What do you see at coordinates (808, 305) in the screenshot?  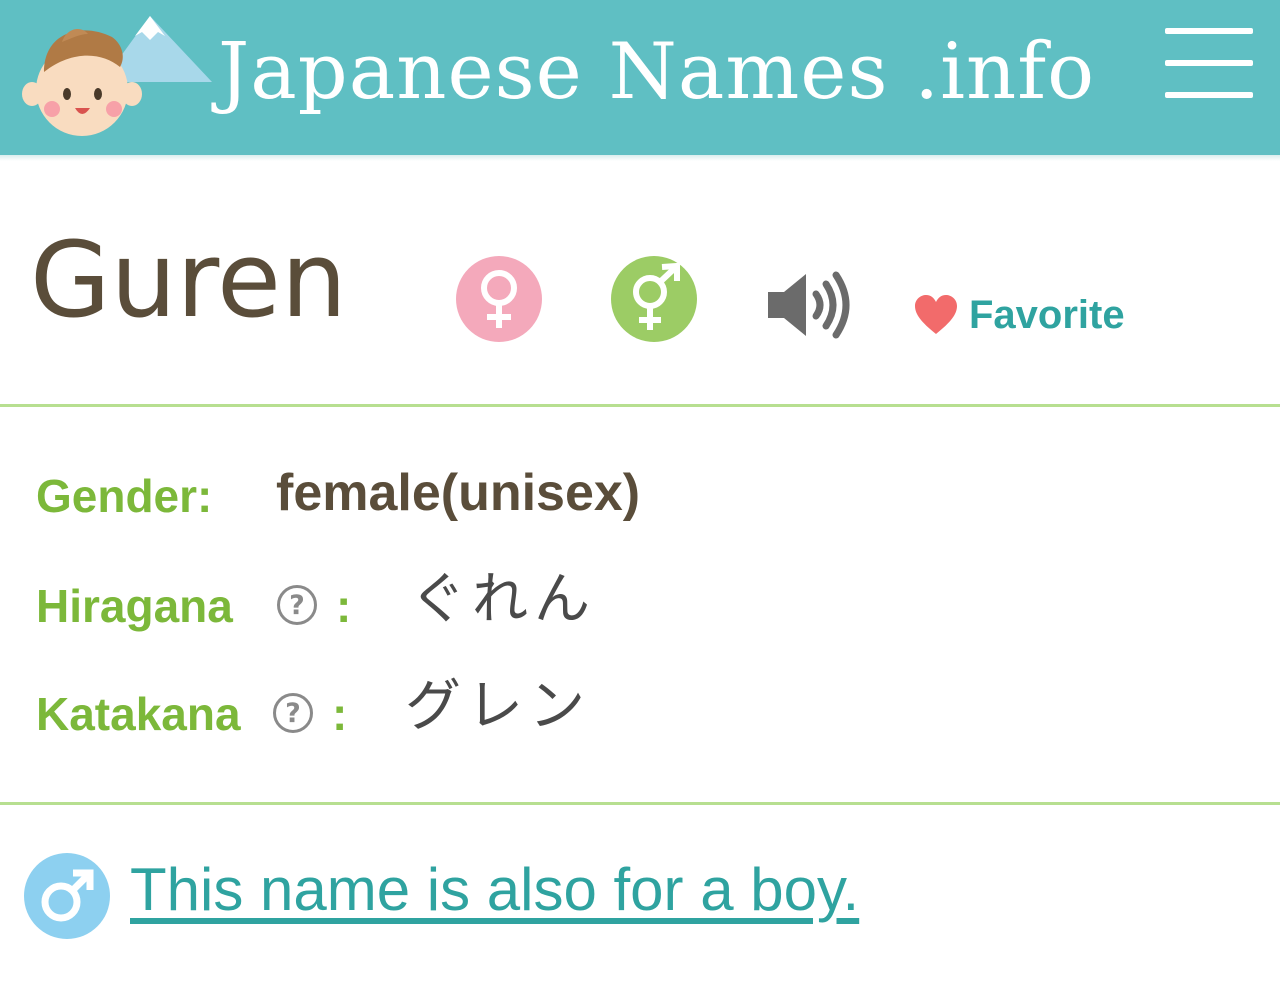 I see `speaker-icon` at bounding box center [808, 305].